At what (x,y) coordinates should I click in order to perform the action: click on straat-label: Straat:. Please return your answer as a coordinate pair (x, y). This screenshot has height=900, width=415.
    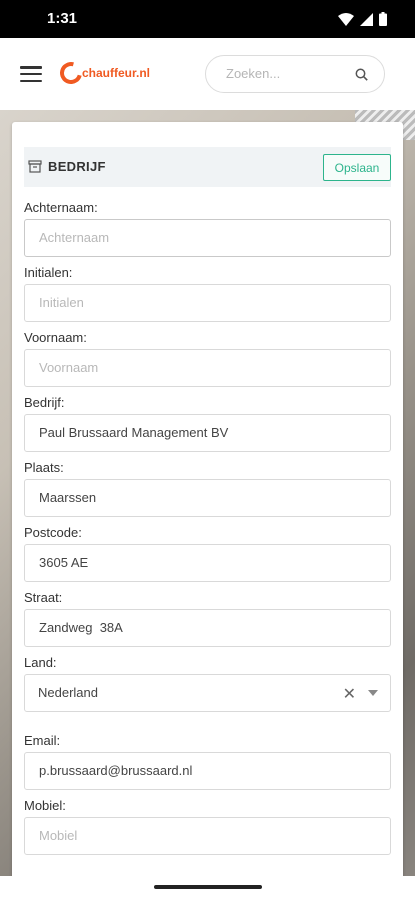
    Looking at the image, I should click on (43, 597).